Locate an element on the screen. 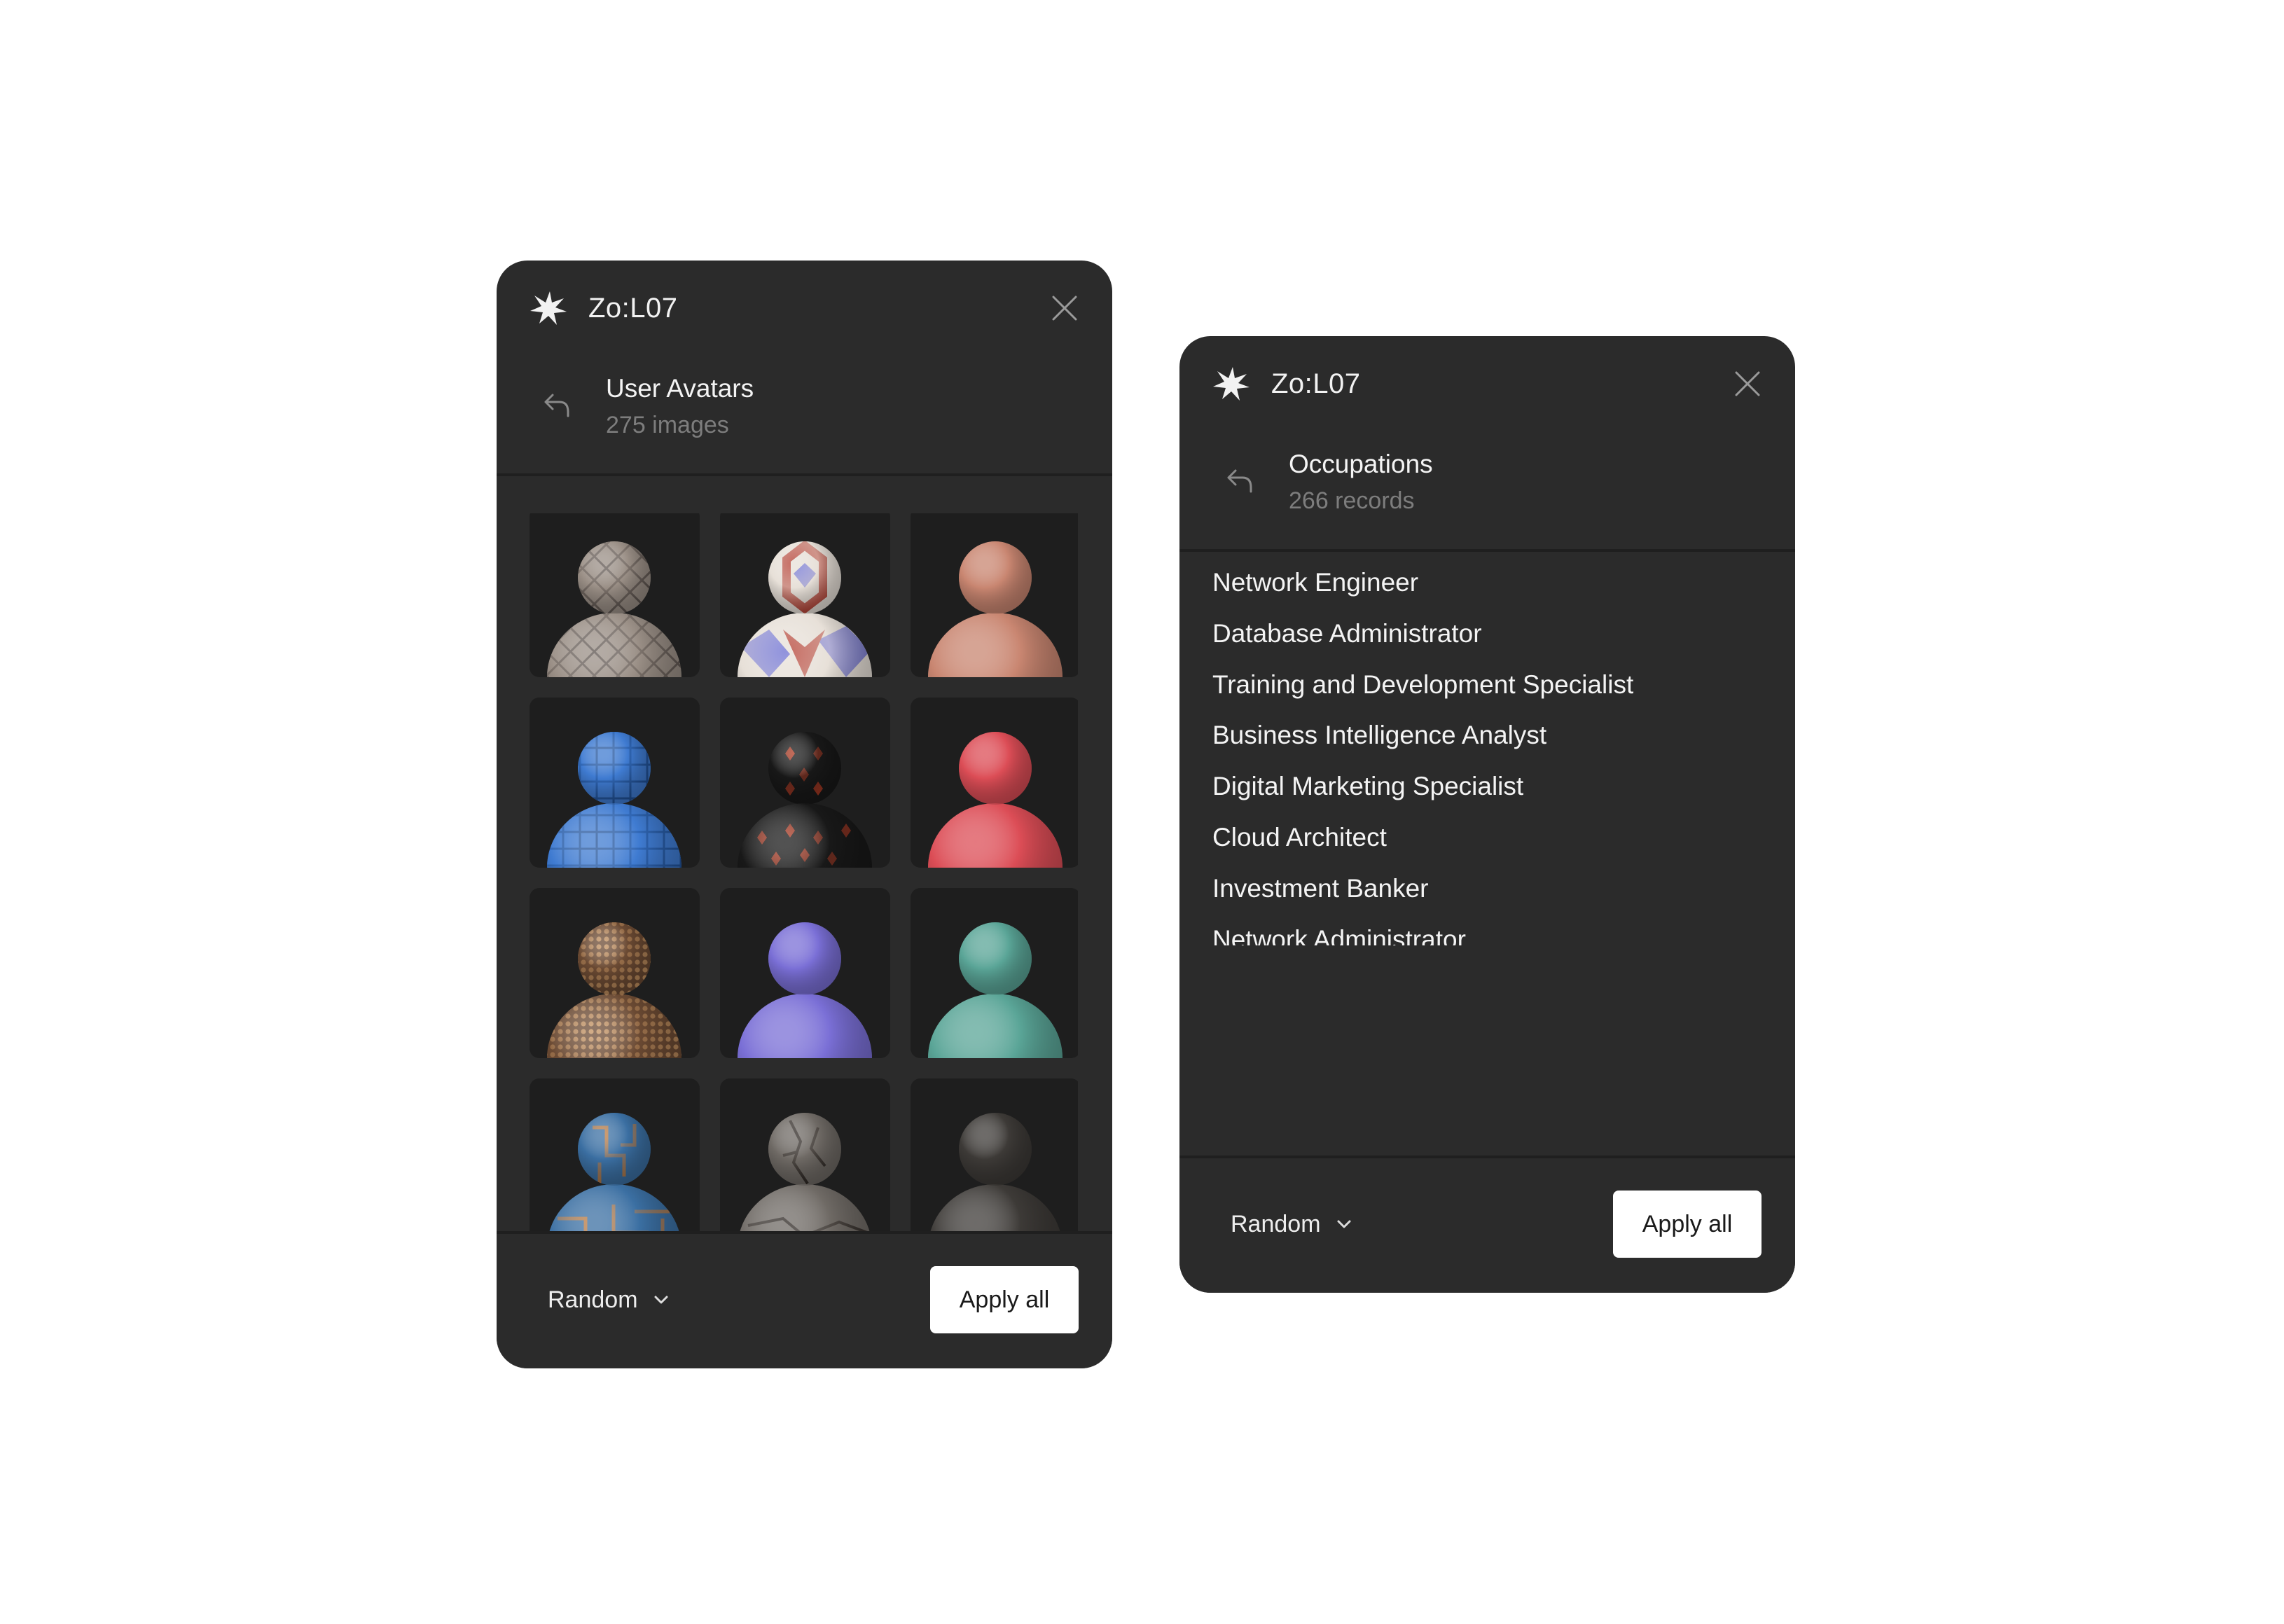  list-item: Digital Marketing Specialist is located at coordinates (1368, 786).